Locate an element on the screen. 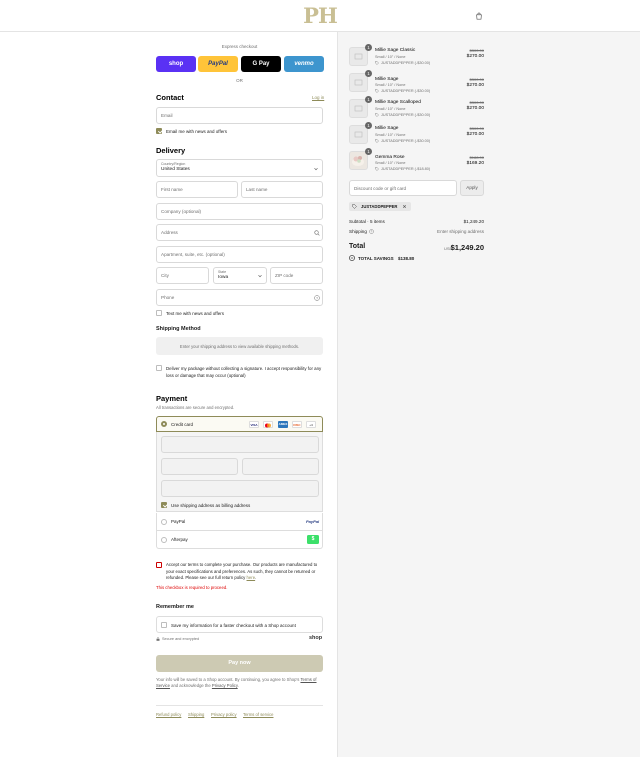 The image size is (640, 757). name-on-card-field is located at coordinates (240, 488).